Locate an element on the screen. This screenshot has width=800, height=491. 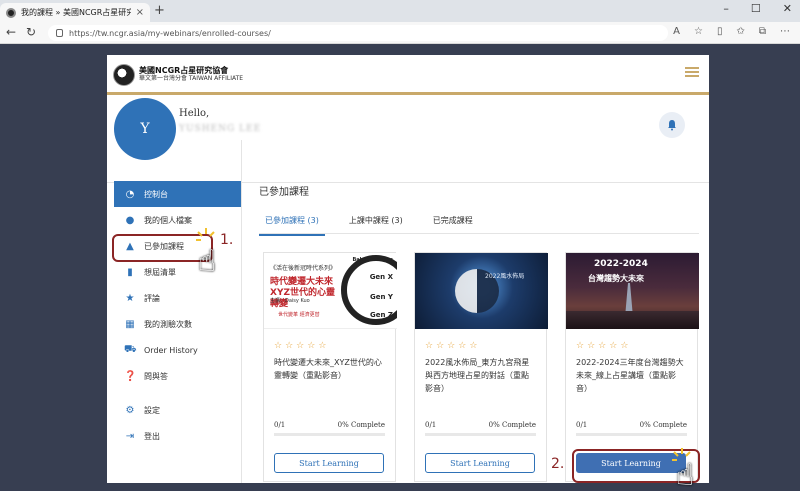
gen-label: Baby Boomers is located at coordinates (373, 260).